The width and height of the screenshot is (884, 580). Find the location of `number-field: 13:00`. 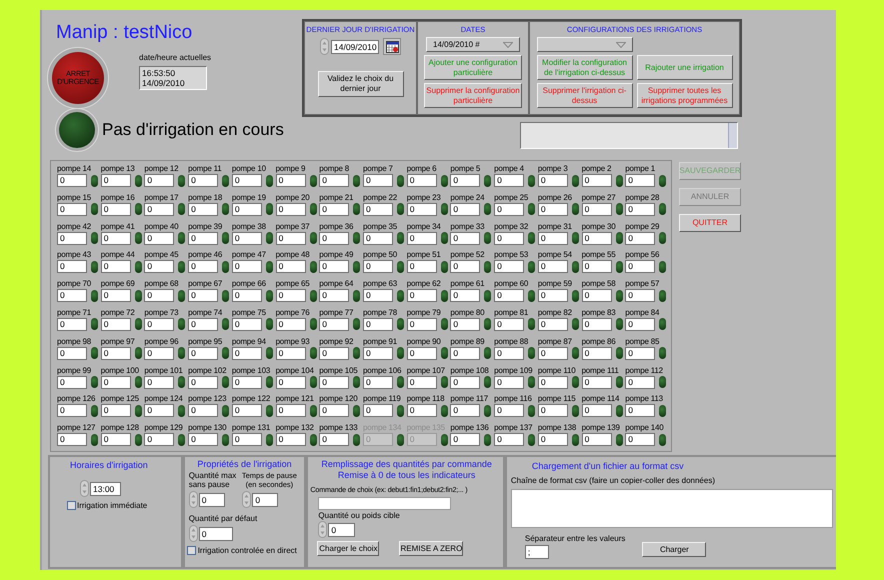

number-field: 13:00 is located at coordinates (105, 489).